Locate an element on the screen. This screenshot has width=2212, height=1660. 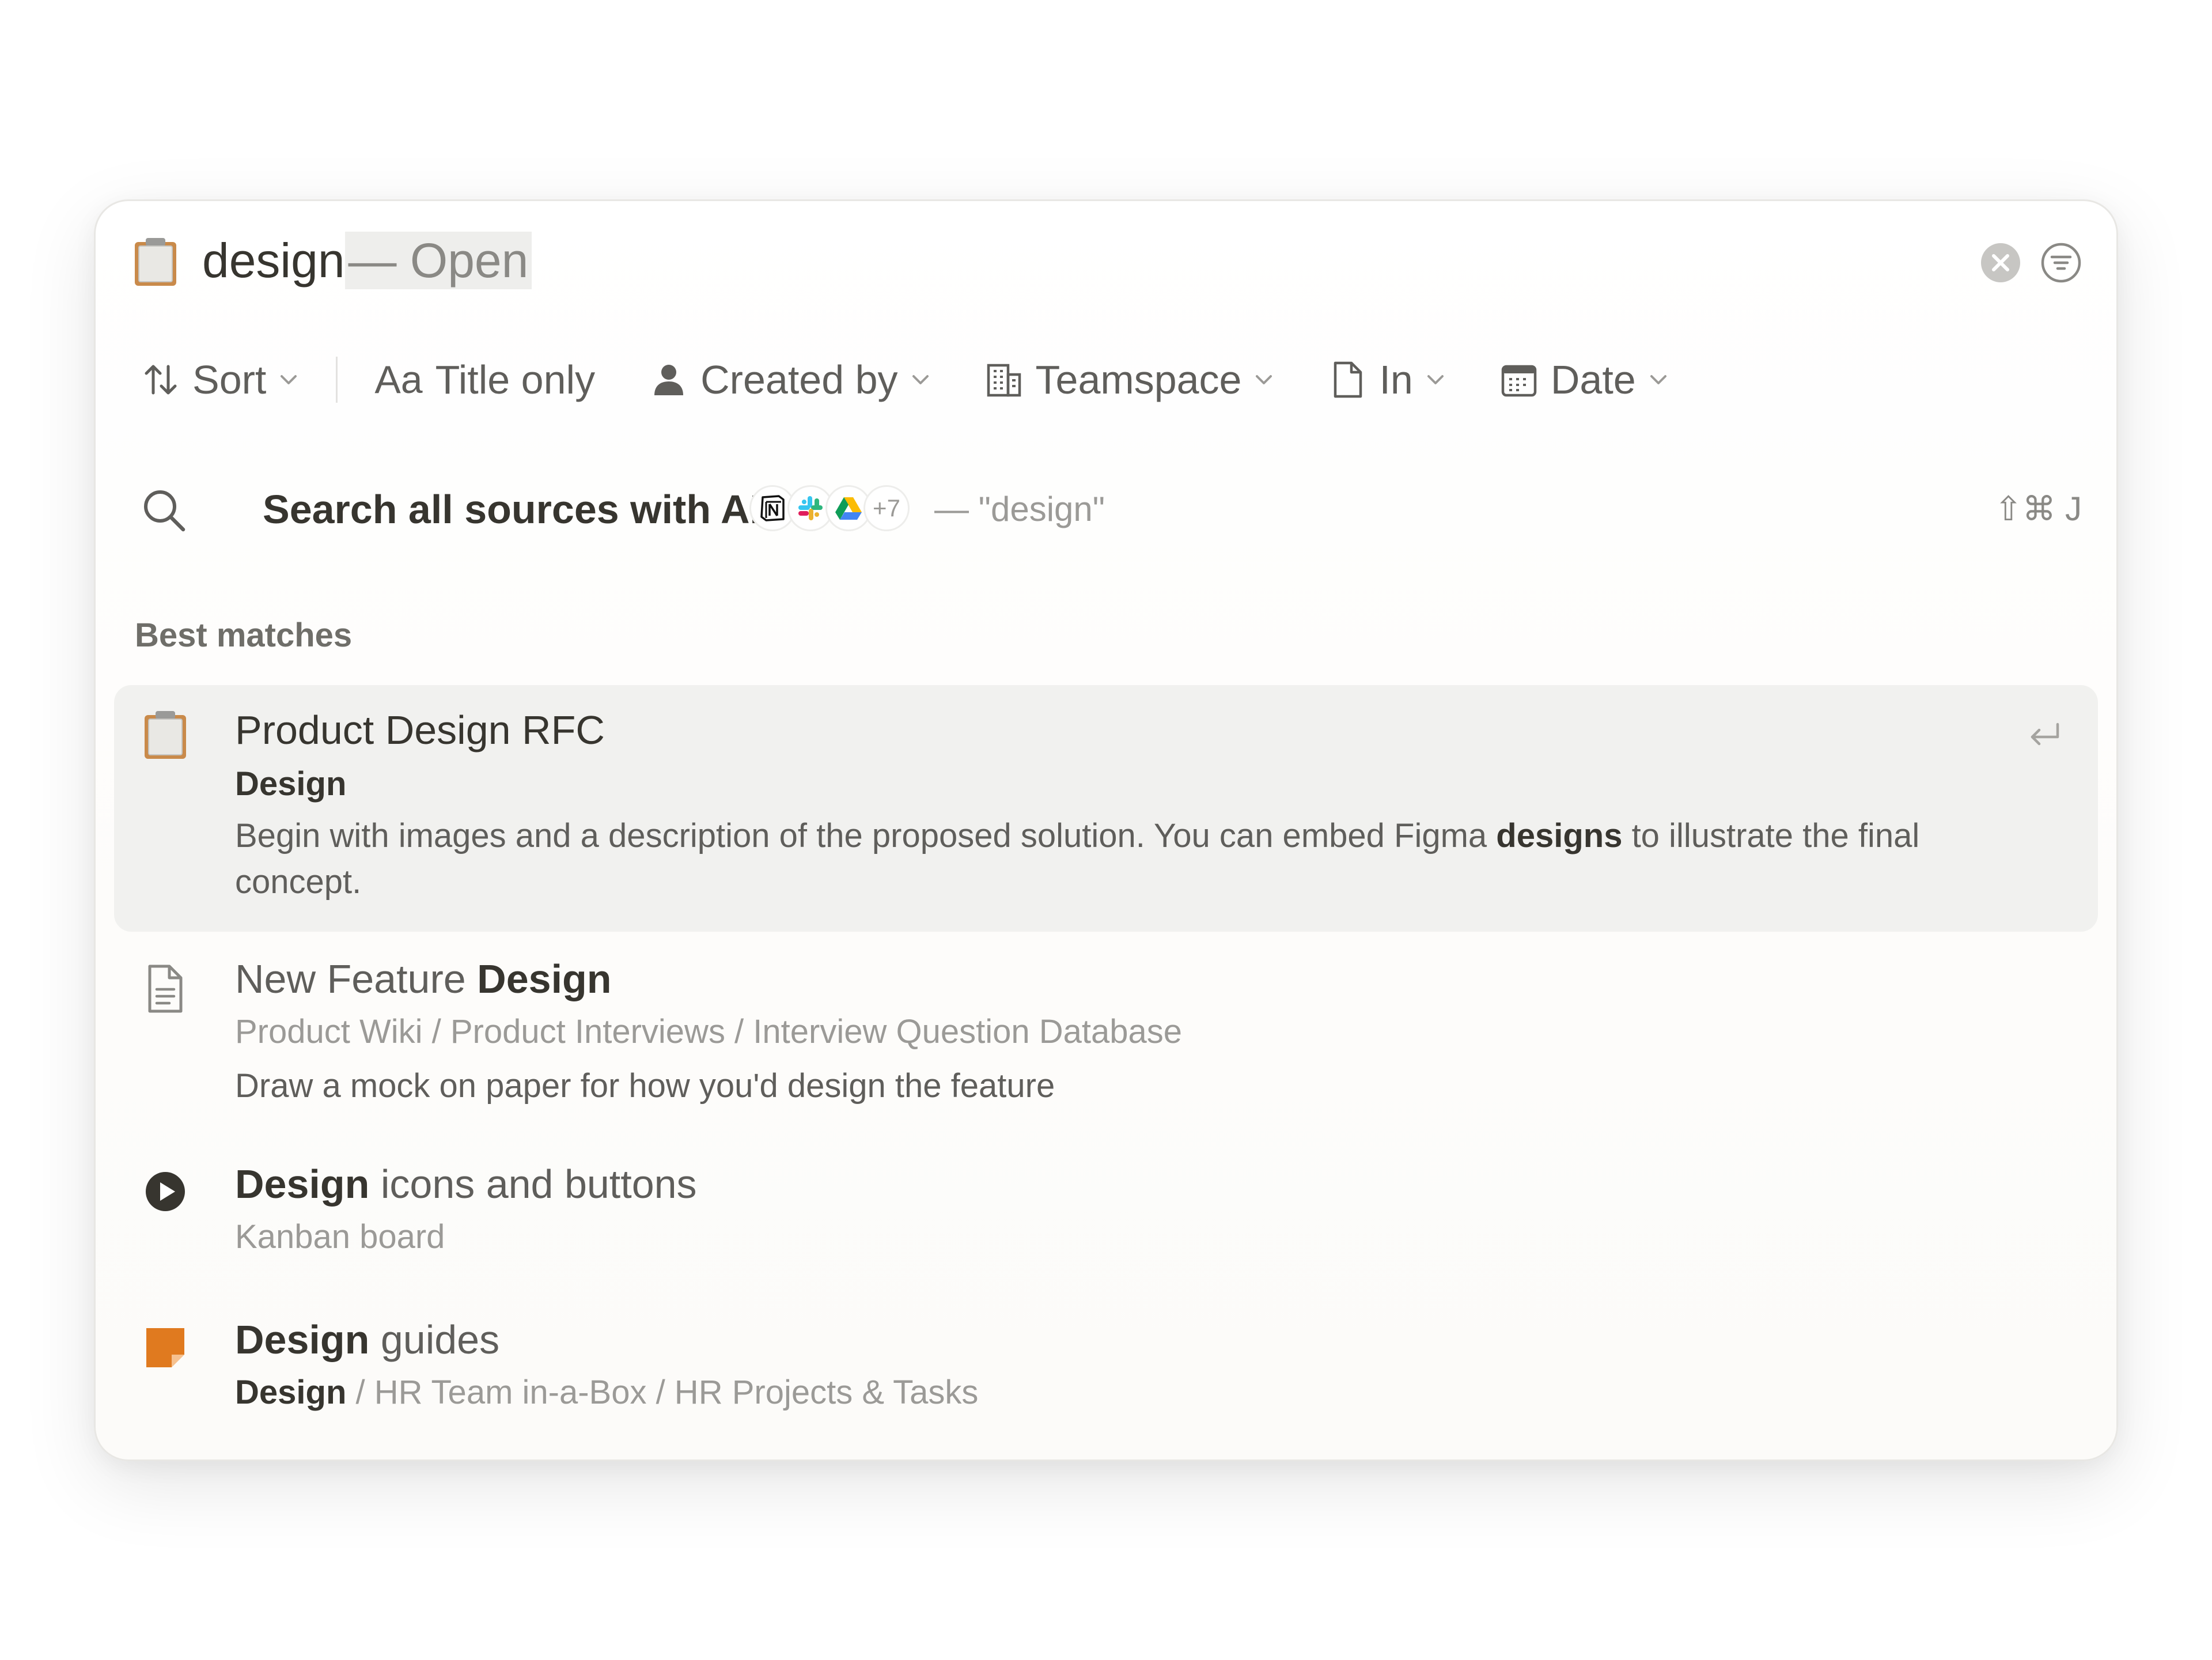
title-only-filter: Aa Title only is located at coordinates (484, 379).